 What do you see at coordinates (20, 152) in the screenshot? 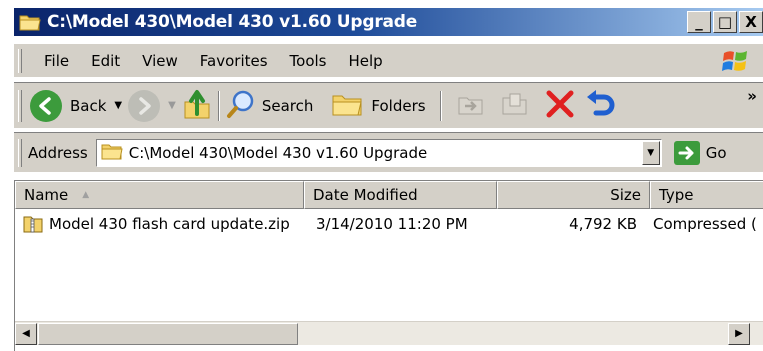
I see `address-grip` at bounding box center [20, 152].